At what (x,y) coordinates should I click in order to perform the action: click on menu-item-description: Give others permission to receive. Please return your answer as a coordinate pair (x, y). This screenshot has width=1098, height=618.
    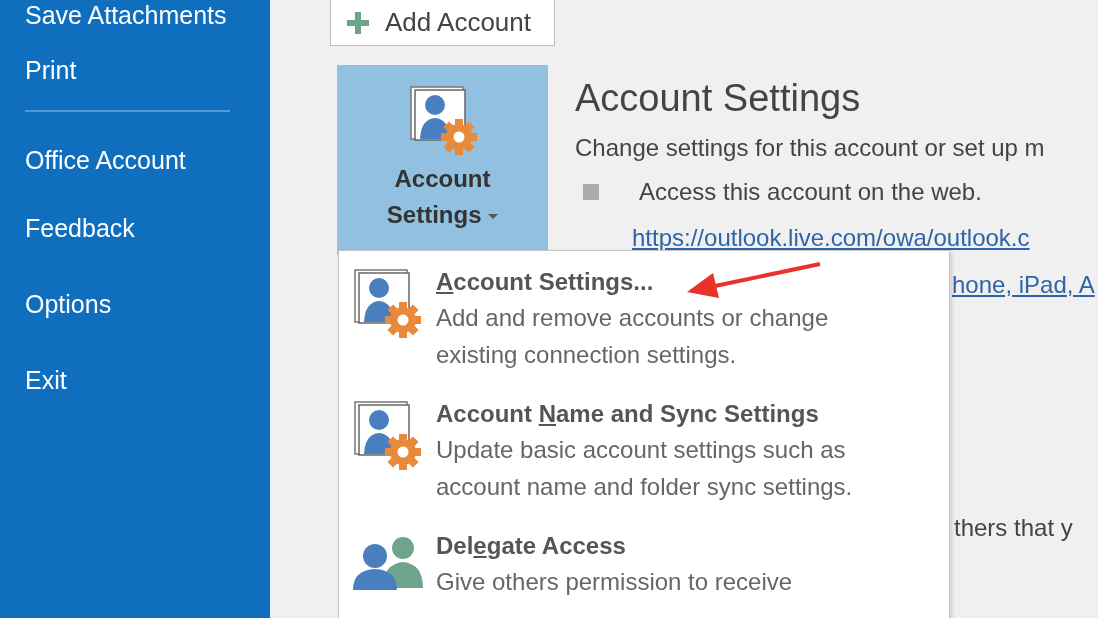
    Looking at the image, I should click on (615, 582).